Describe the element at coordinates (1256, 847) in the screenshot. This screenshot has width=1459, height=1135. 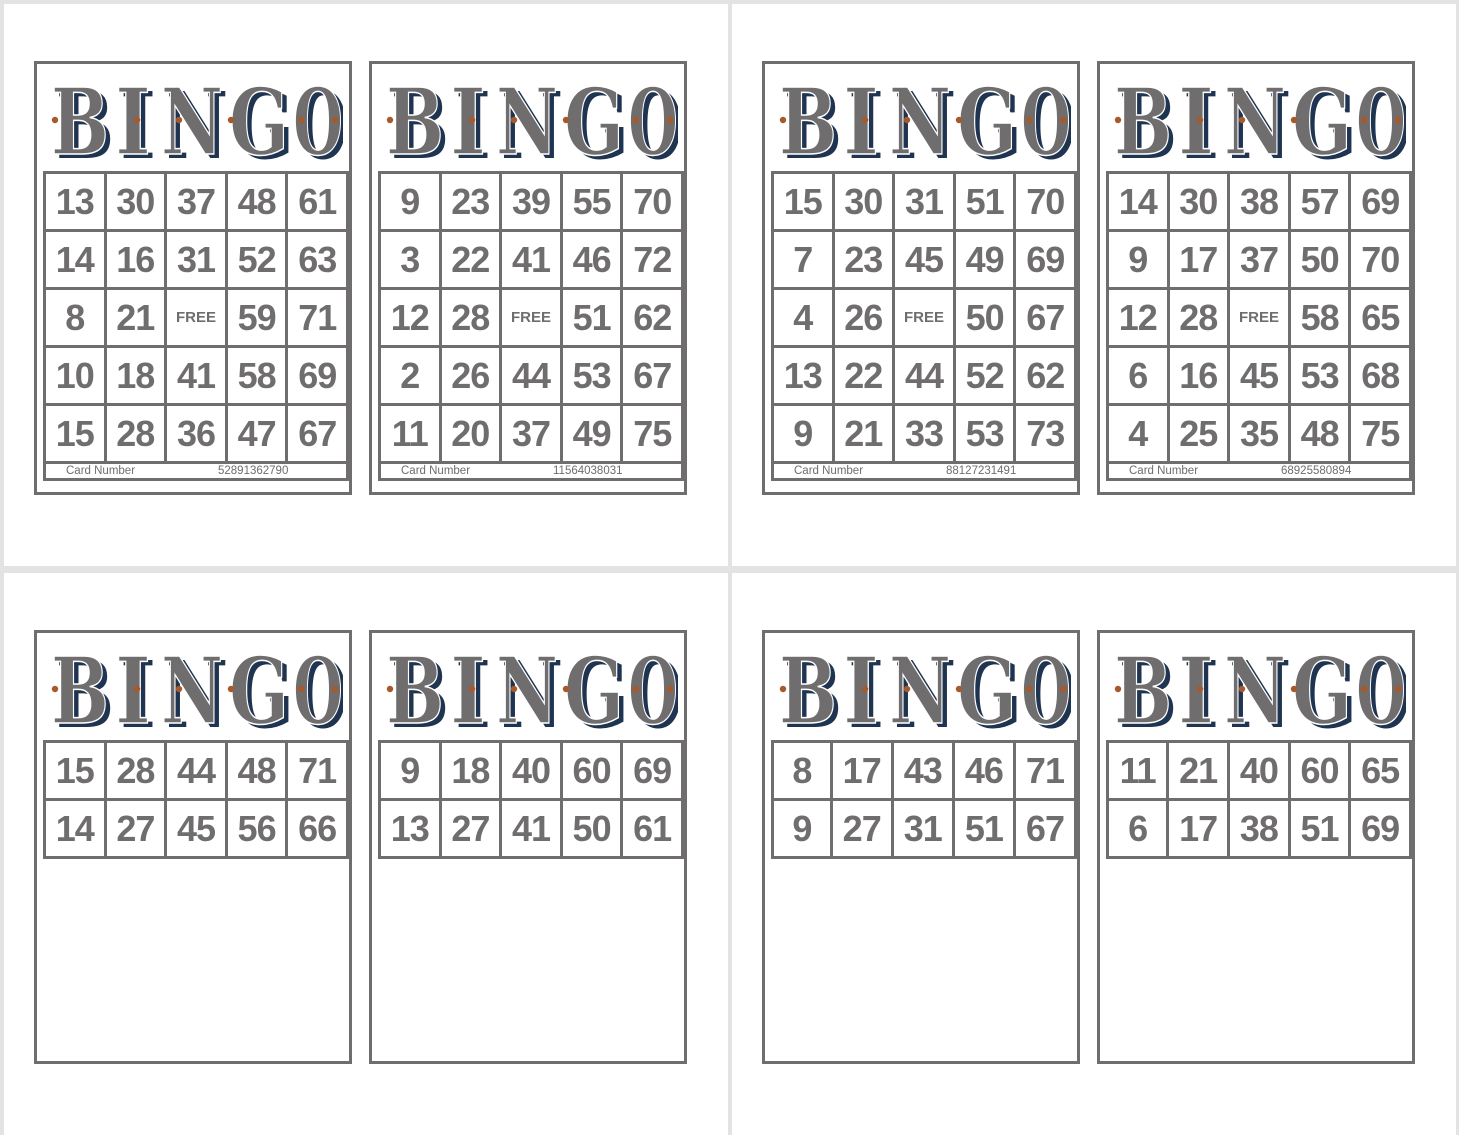
I see `bingo-card: BBIINNGGOO1121406065617385169` at that location.